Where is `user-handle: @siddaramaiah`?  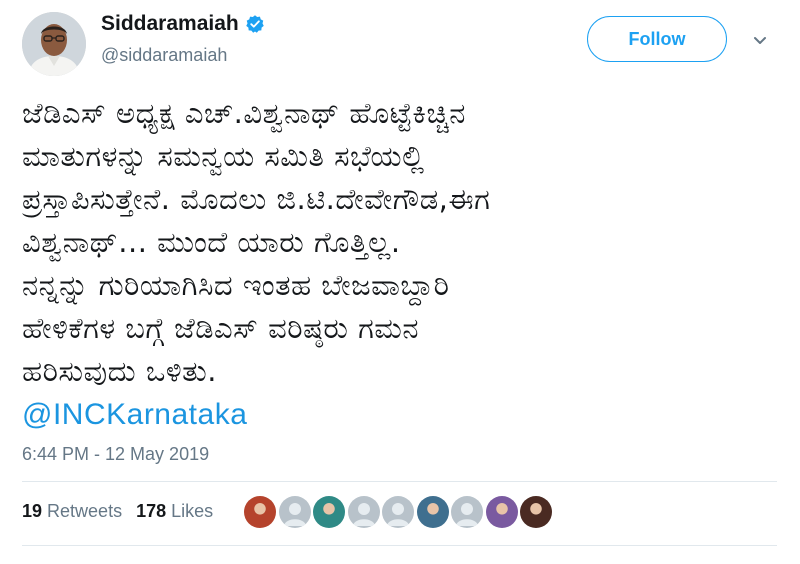
user-handle: @siddaramaiah is located at coordinates (164, 55).